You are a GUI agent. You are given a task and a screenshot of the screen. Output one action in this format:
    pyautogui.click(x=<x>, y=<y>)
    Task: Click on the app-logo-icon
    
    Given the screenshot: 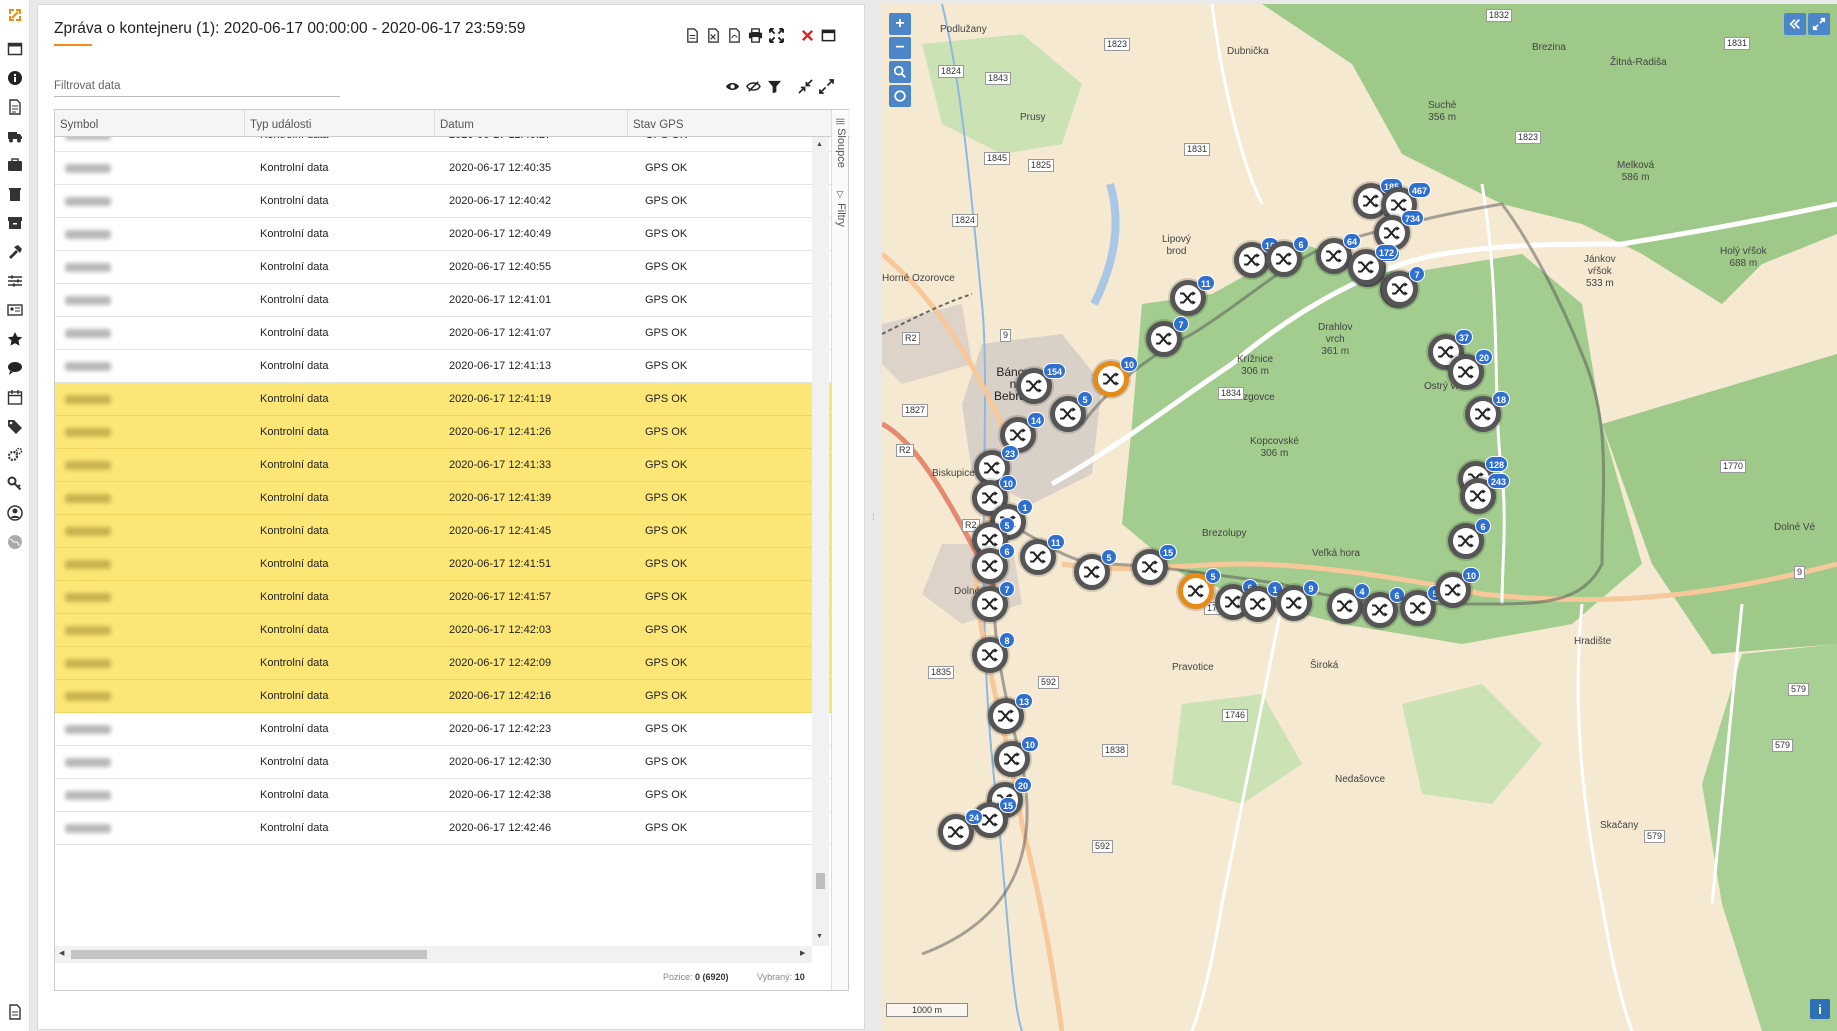 What is the action you would take?
    pyautogui.click(x=15, y=15)
    